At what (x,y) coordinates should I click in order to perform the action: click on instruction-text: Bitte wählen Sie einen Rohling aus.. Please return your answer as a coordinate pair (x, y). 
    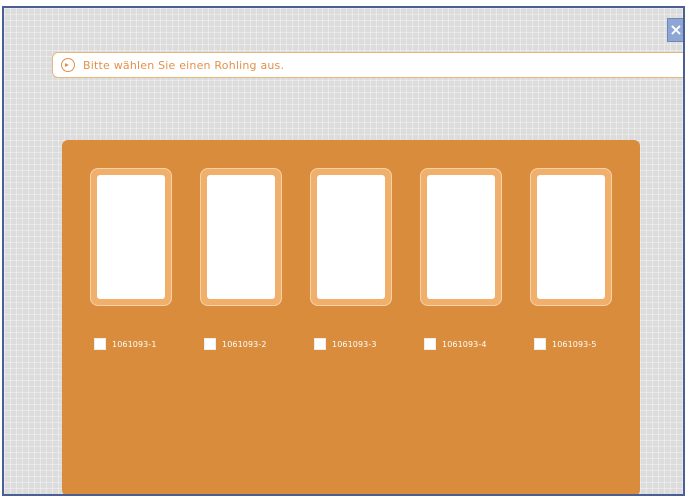
    Looking at the image, I should click on (184, 65).